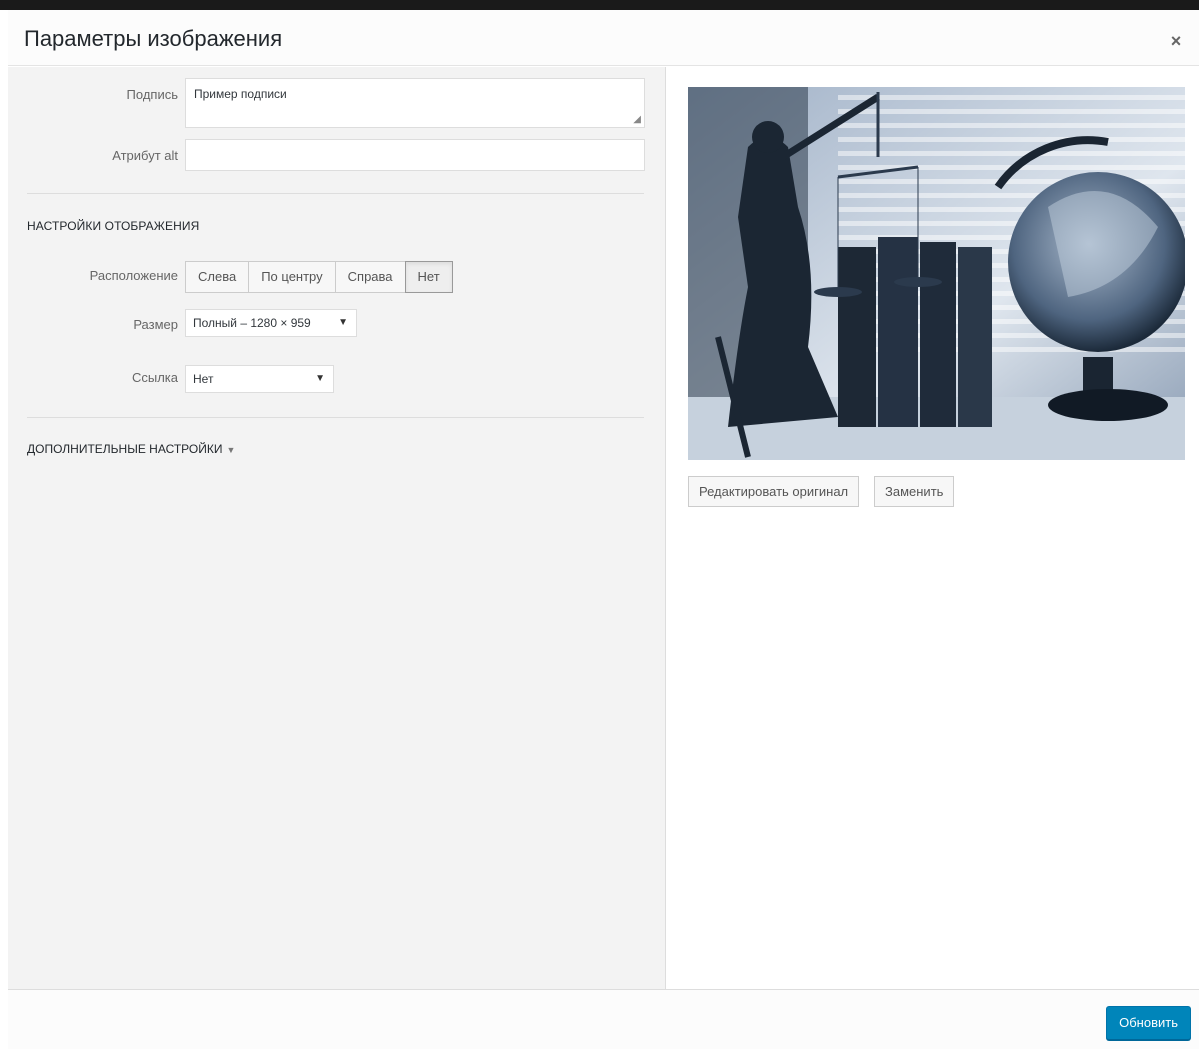 Image resolution: width=1199 pixels, height=1049 pixels. Describe the element at coordinates (152, 94) in the screenshot. I see `caption-label: Подпись` at that location.